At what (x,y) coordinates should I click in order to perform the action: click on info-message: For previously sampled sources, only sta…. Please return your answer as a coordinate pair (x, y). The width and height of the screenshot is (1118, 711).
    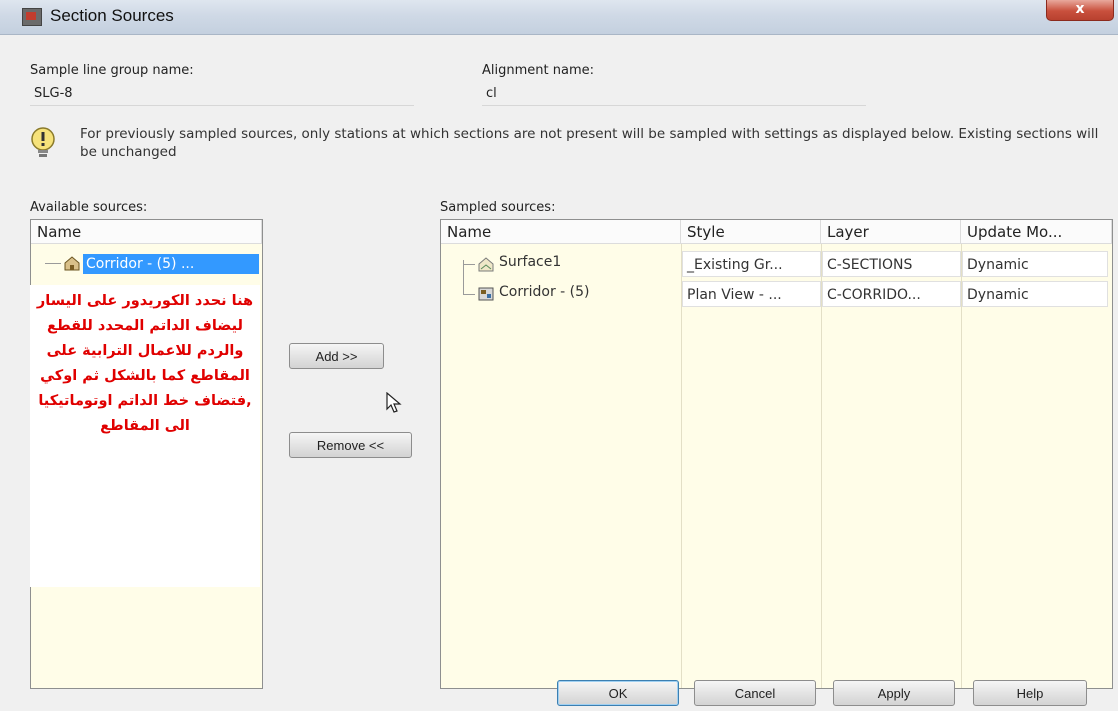
    Looking at the image, I should click on (589, 143).